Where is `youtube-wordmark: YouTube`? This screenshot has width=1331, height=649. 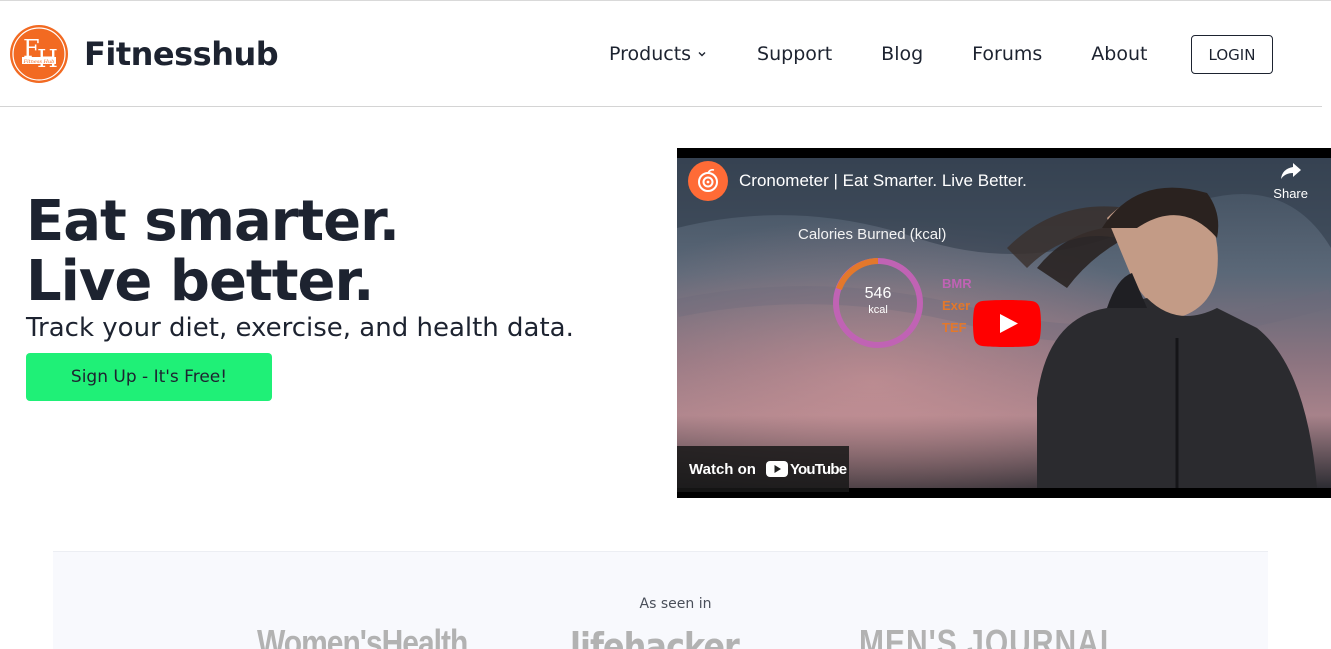 youtube-wordmark: YouTube is located at coordinates (818, 469).